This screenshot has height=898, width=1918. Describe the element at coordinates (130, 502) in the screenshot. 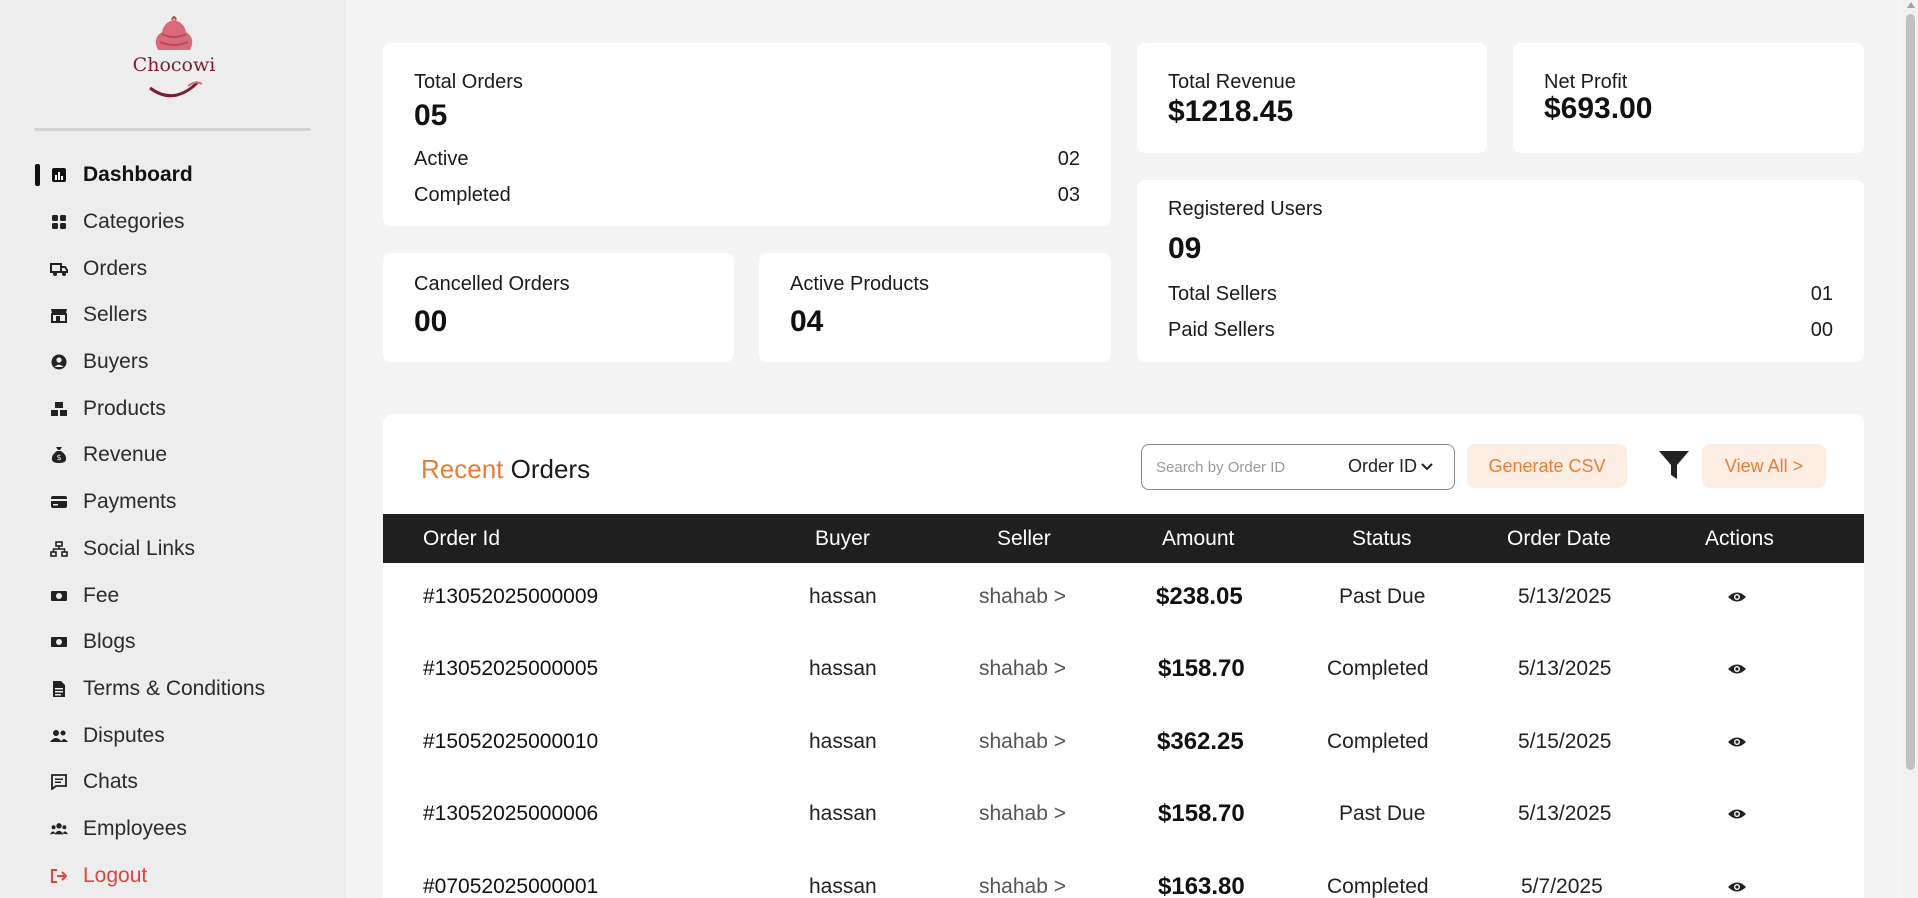

I see `sidebar-item-label: Payments` at that location.